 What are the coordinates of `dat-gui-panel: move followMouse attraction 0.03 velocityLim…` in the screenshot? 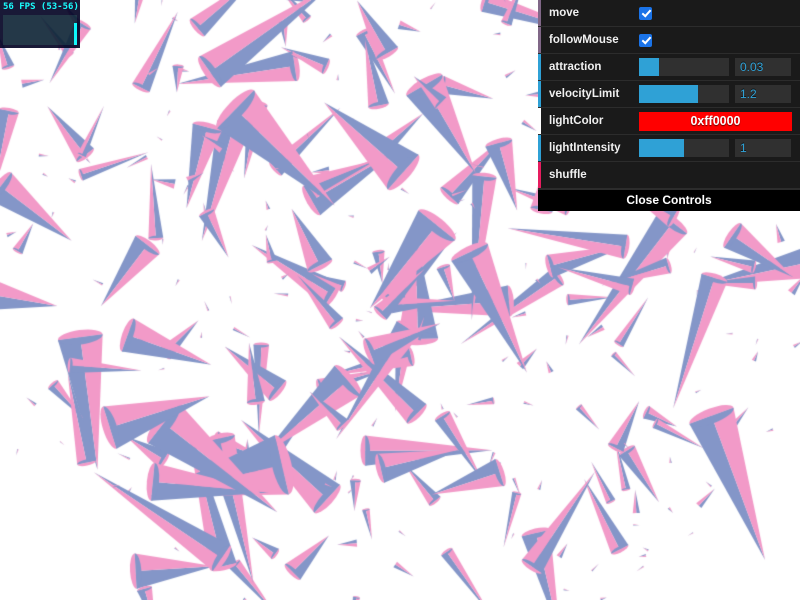 It's located at (669, 105).